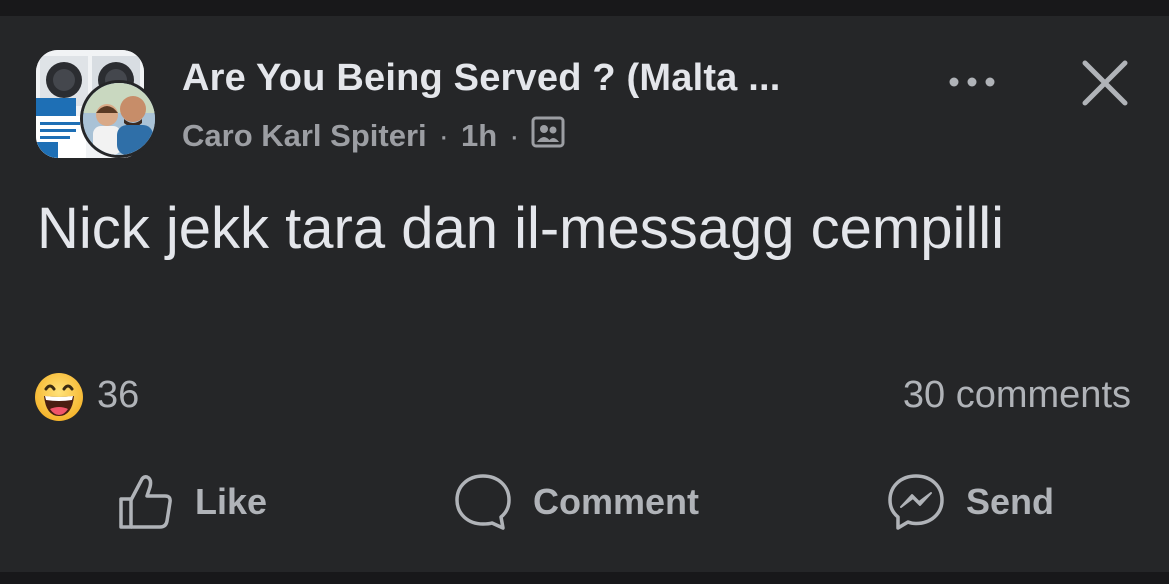  I want to click on author-name-link: Caro Karl Spiteri, so click(304, 136).